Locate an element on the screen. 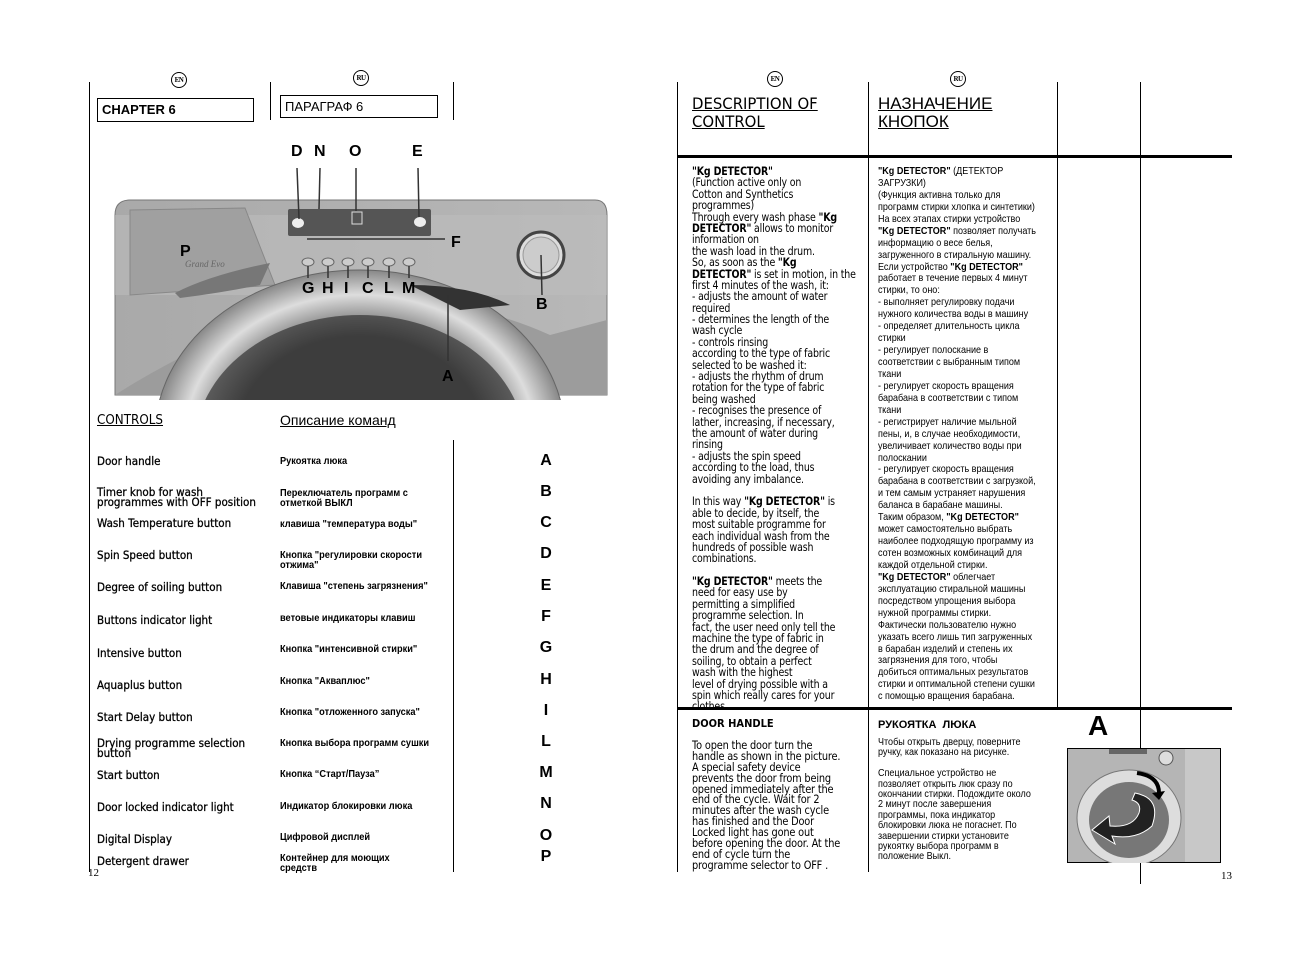 This screenshot has height=954, width=1308. text-line: combinations. is located at coordinates (724, 558).